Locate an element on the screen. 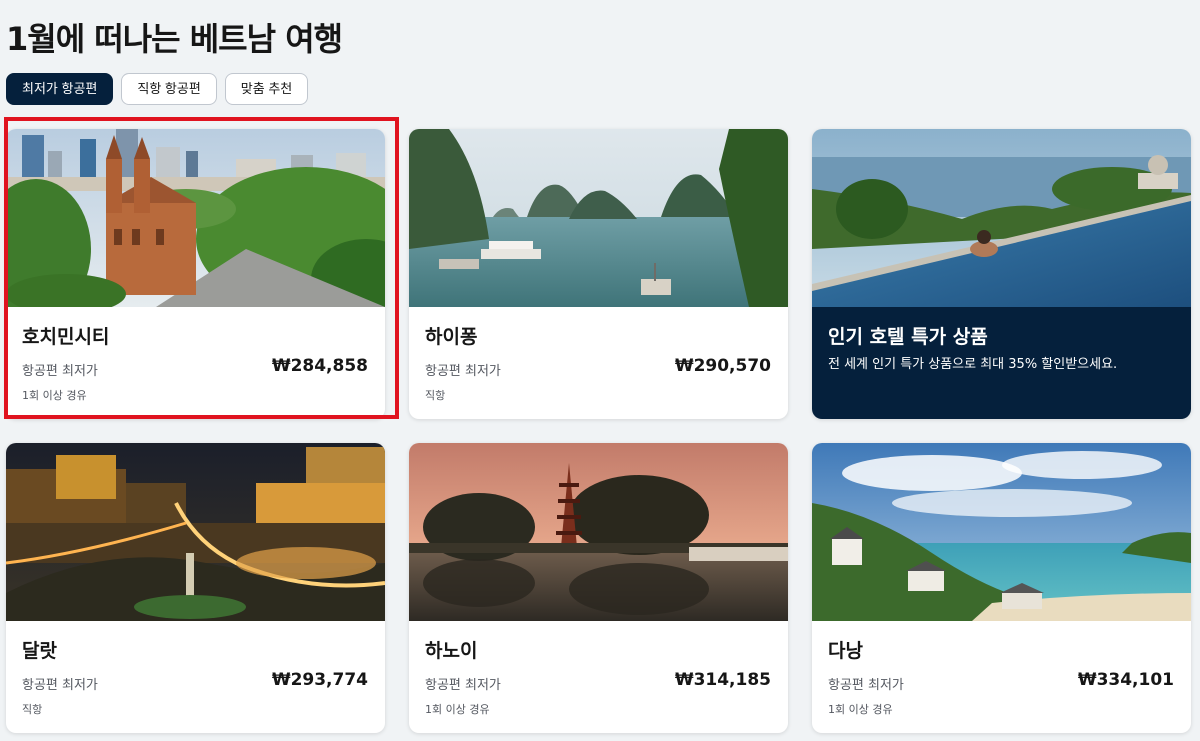 The height and width of the screenshot is (741, 1200). filter-direct-flights: 직항 항공편 is located at coordinates (169, 89).